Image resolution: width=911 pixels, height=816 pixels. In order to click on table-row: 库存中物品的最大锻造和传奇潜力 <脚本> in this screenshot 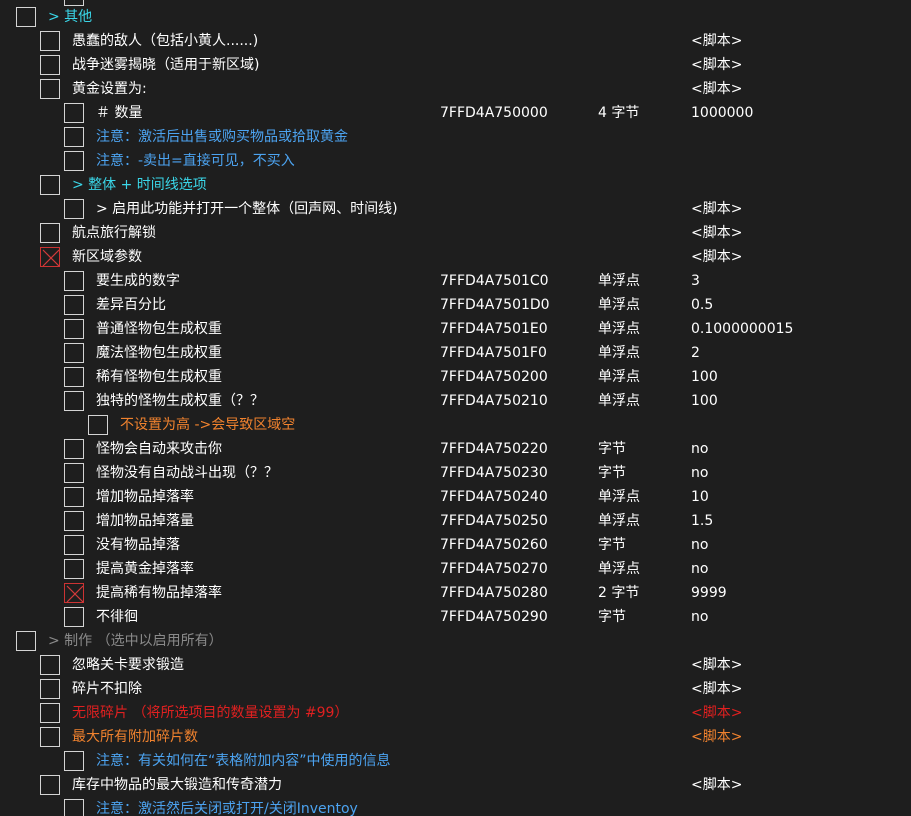, I will do `click(455, 785)`.